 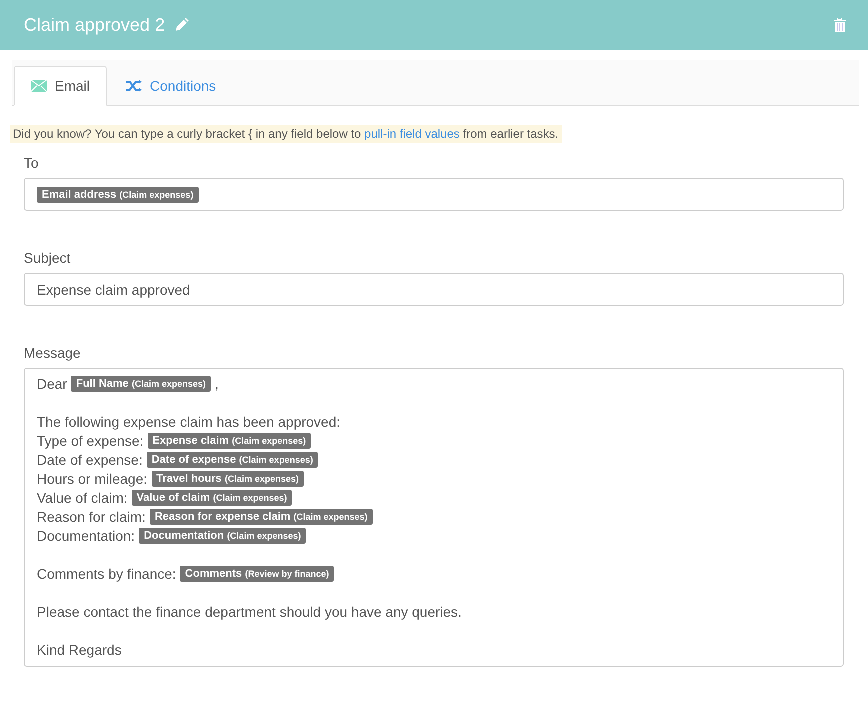 What do you see at coordinates (95, 25) in the screenshot?
I see `workflow-title: Claim approved 2` at bounding box center [95, 25].